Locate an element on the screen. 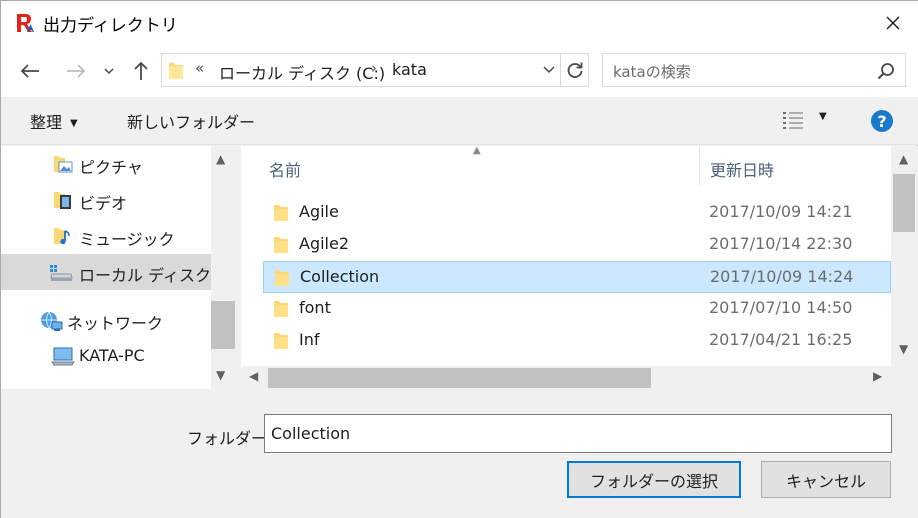 The height and width of the screenshot is (518, 918). file-row: font 2017/07/10 14:50 is located at coordinates (577, 309).